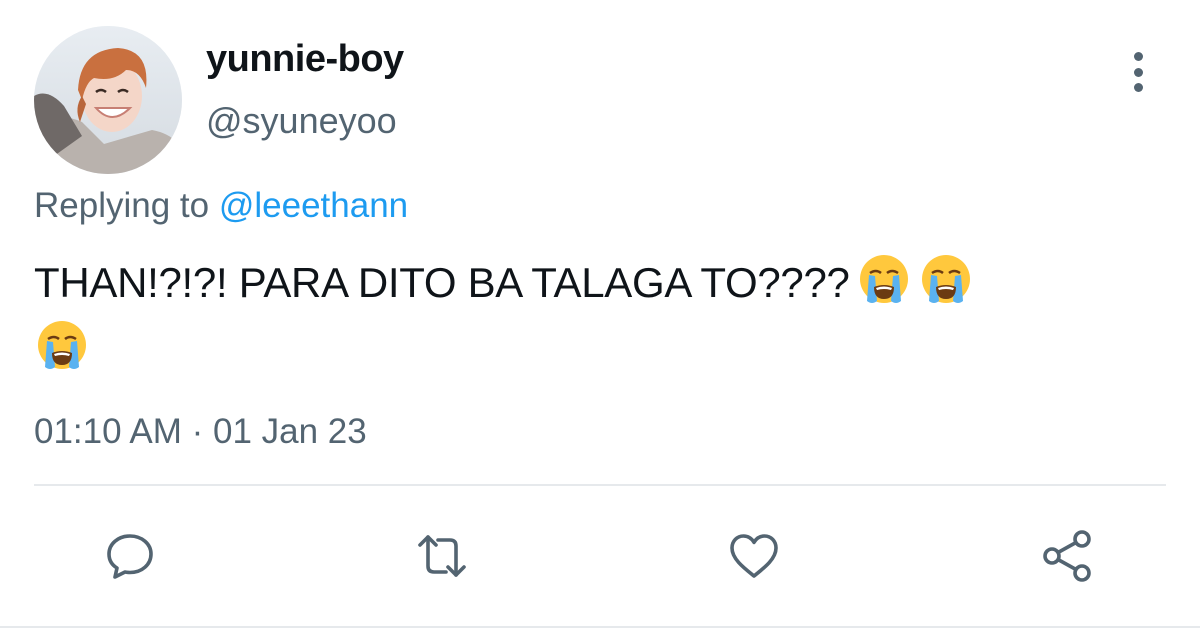 This screenshot has height=640, width=1200. What do you see at coordinates (200, 432) in the screenshot?
I see `tweet-timestamp: 01:10 AM · 01 Jan 23` at bounding box center [200, 432].